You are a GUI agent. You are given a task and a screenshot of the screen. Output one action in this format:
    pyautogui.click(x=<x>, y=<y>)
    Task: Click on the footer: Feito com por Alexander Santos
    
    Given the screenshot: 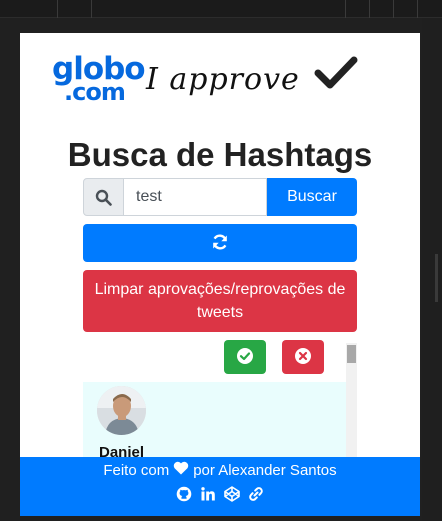 What is the action you would take?
    pyautogui.click(x=220, y=486)
    